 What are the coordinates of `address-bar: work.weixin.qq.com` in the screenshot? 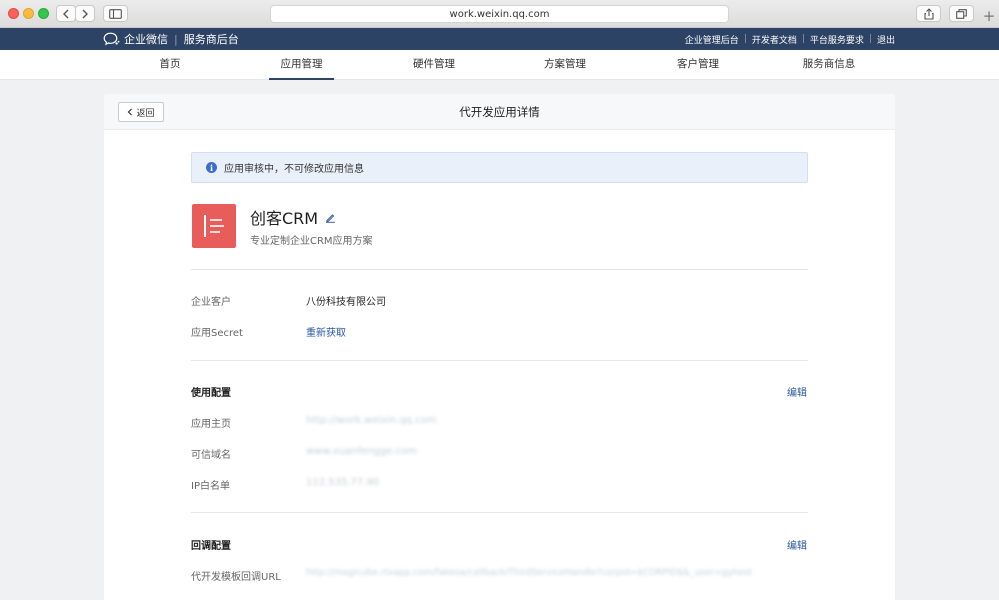 It's located at (499, 14).